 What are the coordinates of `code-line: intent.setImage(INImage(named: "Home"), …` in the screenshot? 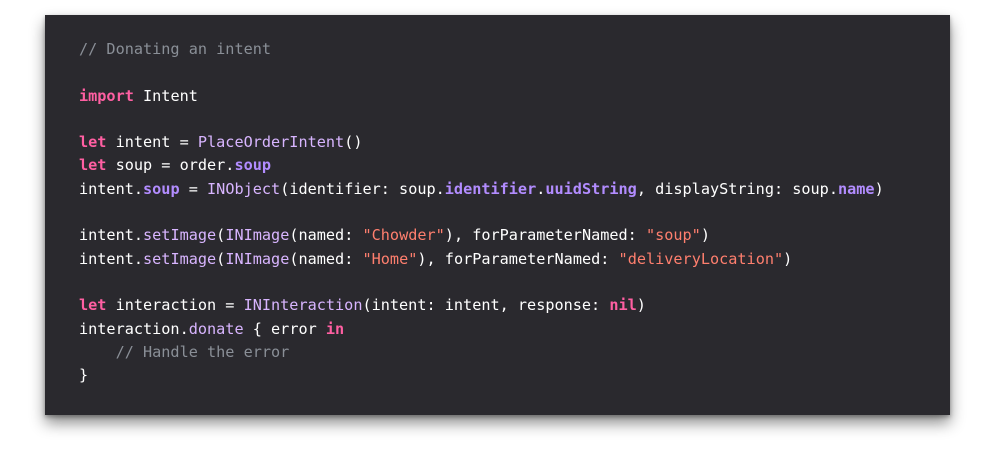 It's located at (481, 259).